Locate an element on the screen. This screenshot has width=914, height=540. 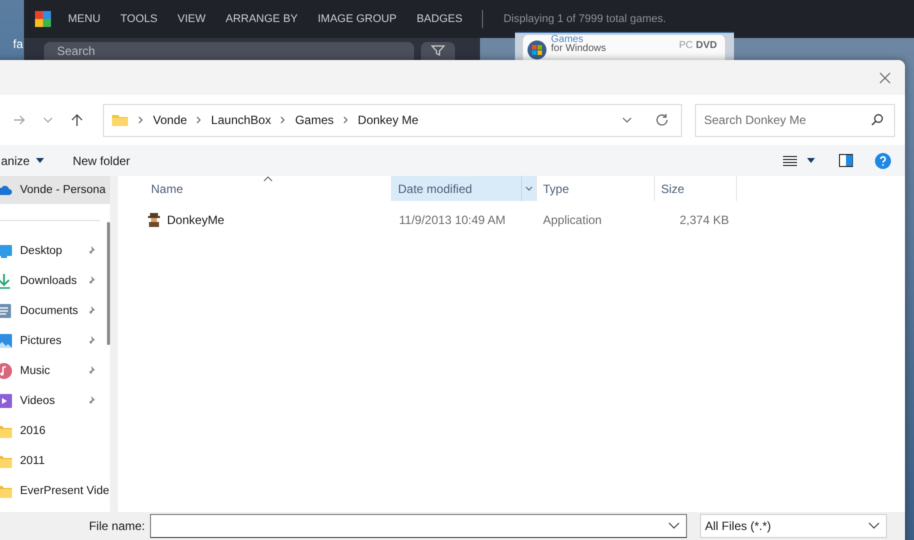
search-field: Search Donkey Me is located at coordinates (795, 120).